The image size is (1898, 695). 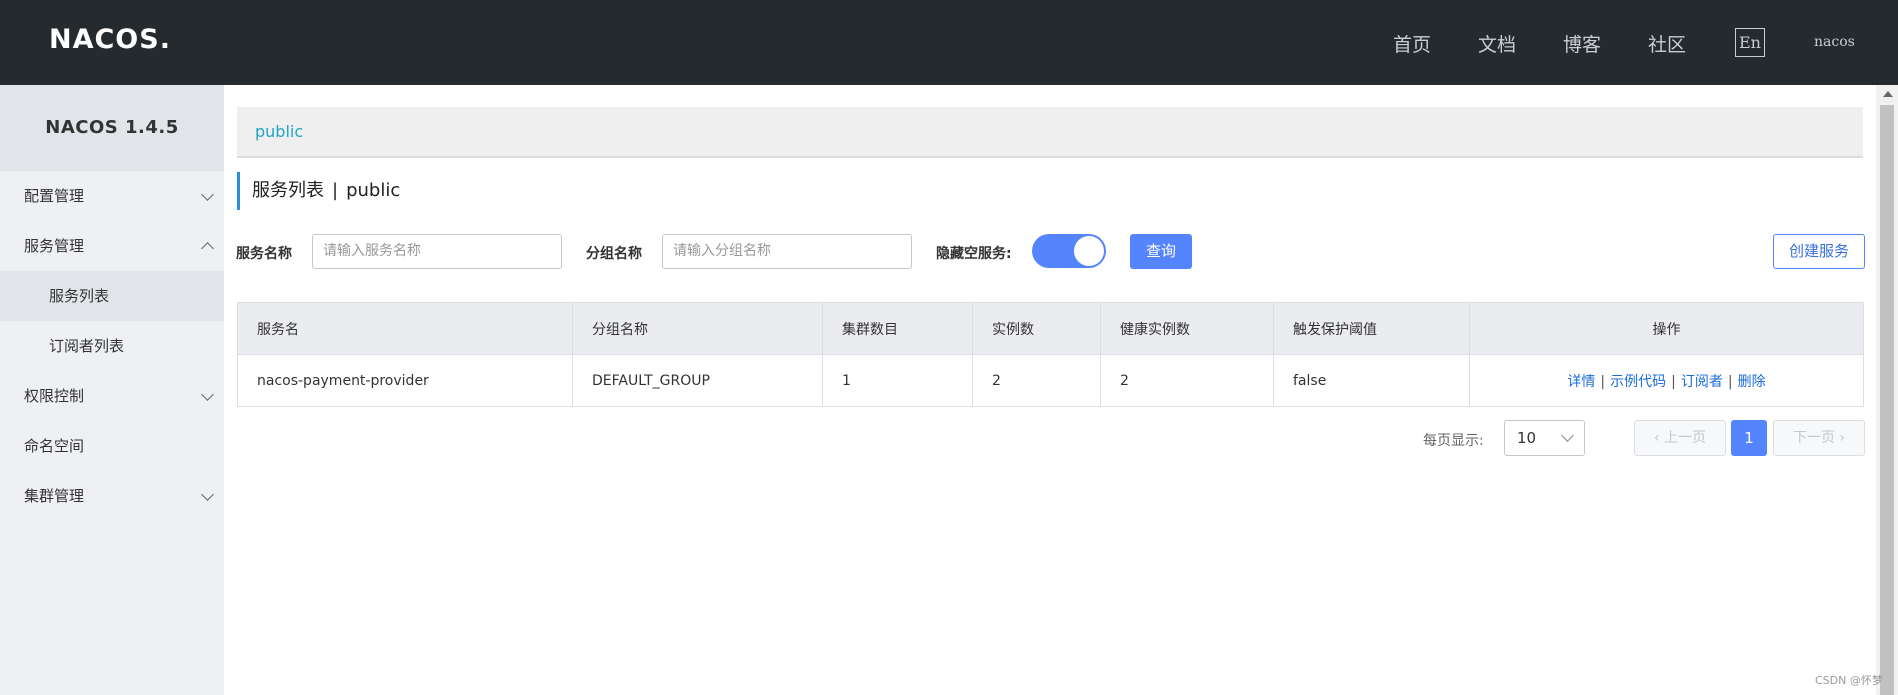 I want to click on column-header: 服务名, so click(x=405, y=328).